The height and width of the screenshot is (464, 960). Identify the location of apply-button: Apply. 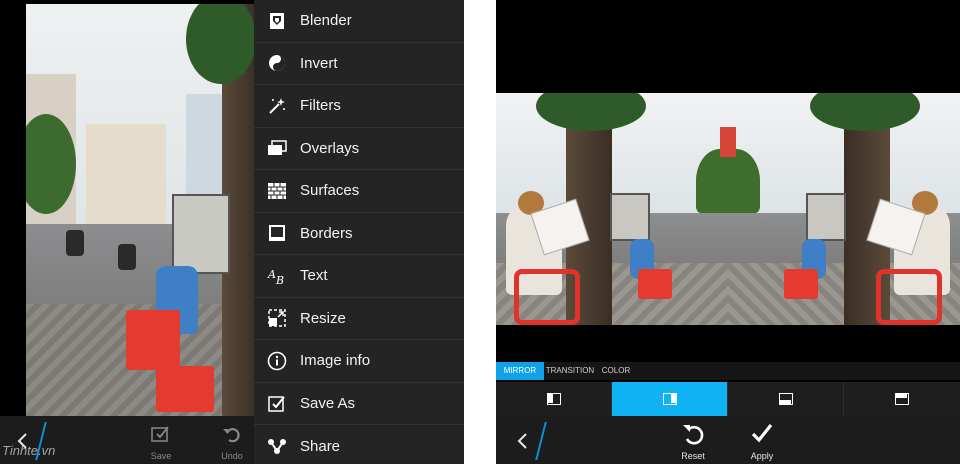
(762, 443).